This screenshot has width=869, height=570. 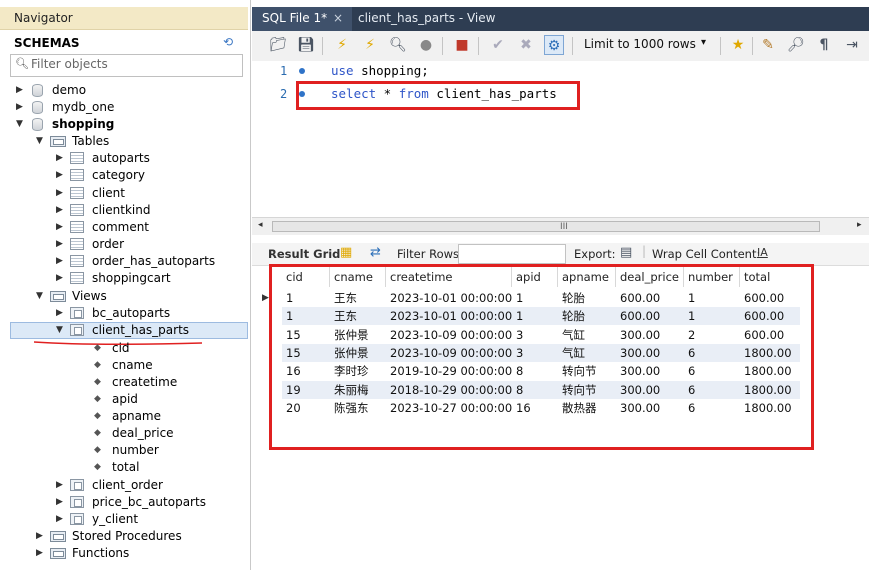 What do you see at coordinates (124, 502) in the screenshot?
I see `view-item-price-bc-autoparts: ▶ price_bc_autoparts` at bounding box center [124, 502].